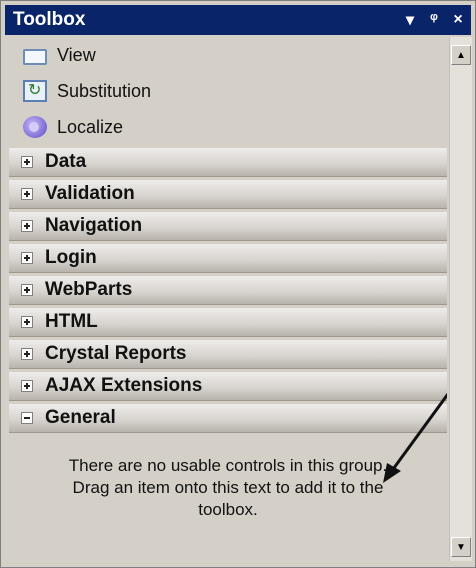 This screenshot has height=568, width=476. I want to click on group-label: Login, so click(71, 257).